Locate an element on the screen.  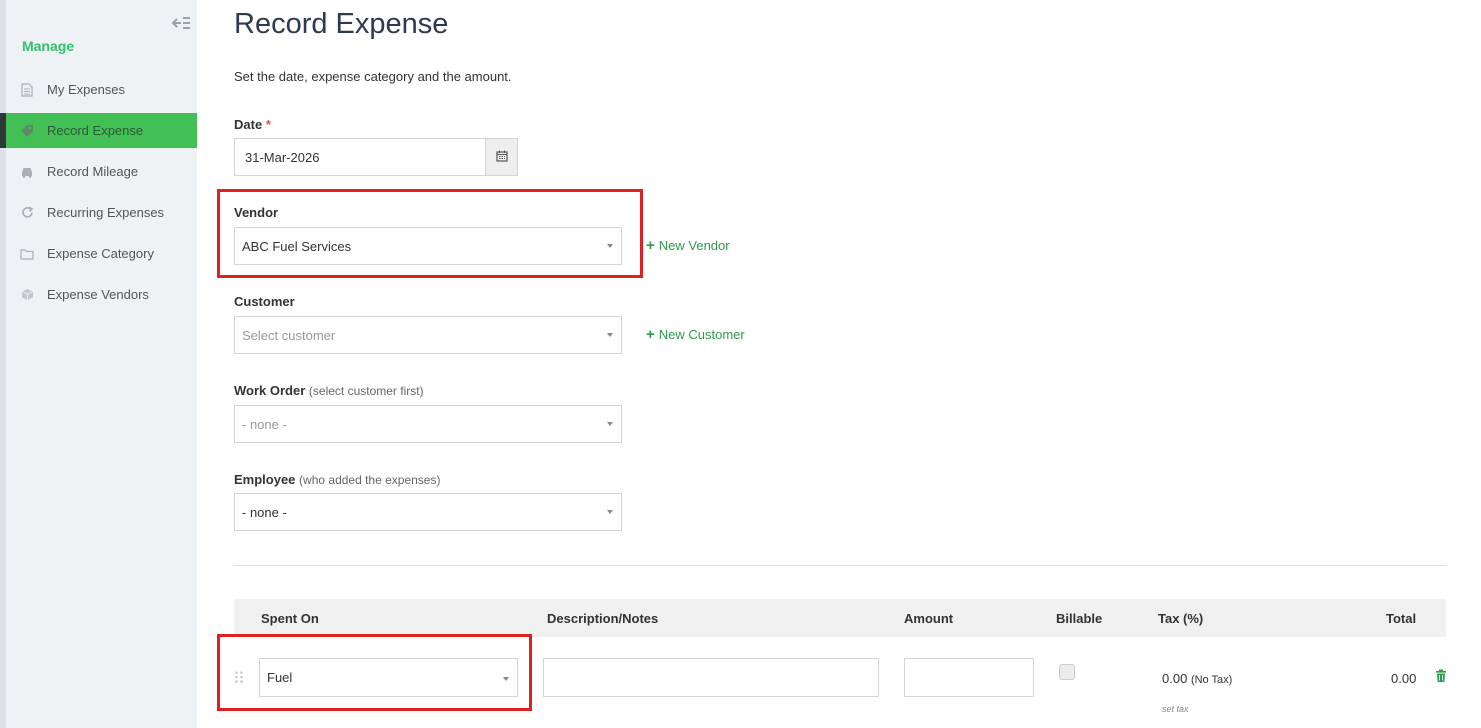
description-input is located at coordinates (711, 677).